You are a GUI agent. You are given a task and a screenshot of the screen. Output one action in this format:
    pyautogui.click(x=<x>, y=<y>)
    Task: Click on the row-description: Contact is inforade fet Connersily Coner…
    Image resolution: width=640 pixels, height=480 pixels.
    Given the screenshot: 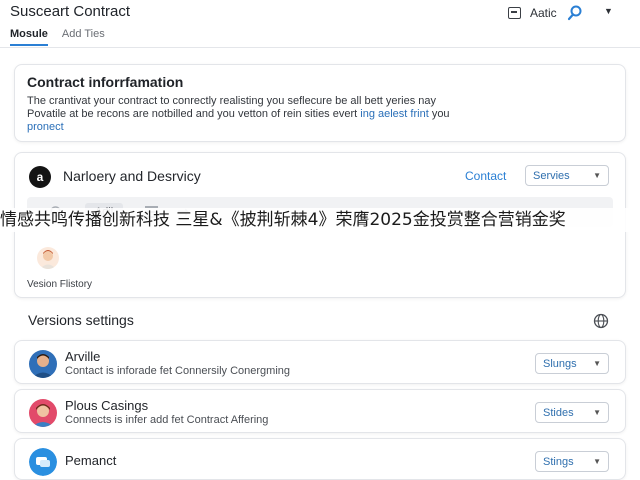 What is the action you would take?
    pyautogui.click(x=178, y=371)
    